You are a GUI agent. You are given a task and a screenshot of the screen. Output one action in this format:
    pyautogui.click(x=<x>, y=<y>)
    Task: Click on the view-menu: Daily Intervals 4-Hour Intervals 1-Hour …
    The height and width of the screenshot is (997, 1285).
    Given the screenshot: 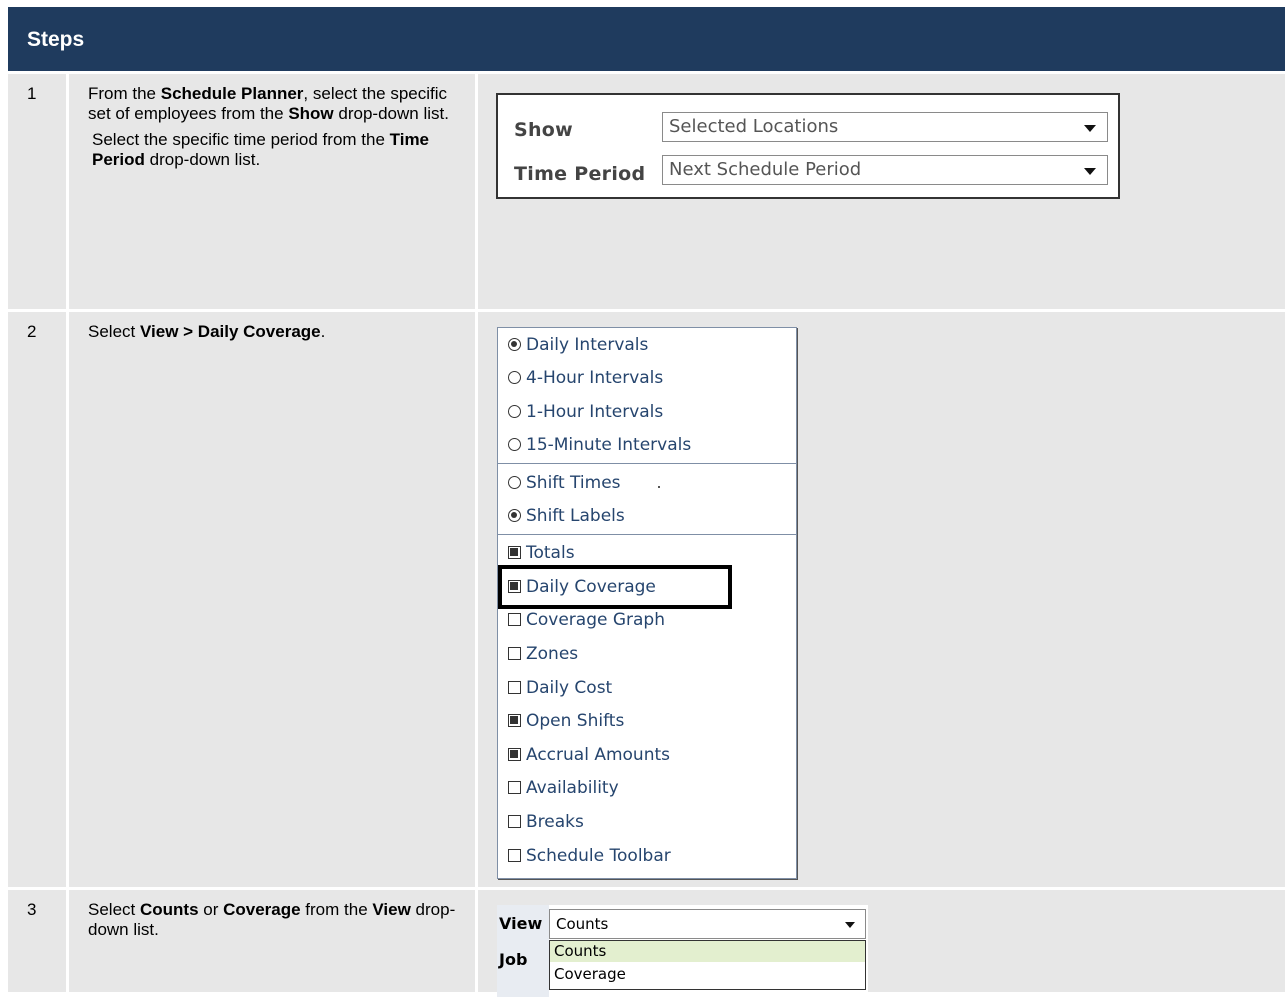 What is the action you would take?
    pyautogui.click(x=647, y=603)
    